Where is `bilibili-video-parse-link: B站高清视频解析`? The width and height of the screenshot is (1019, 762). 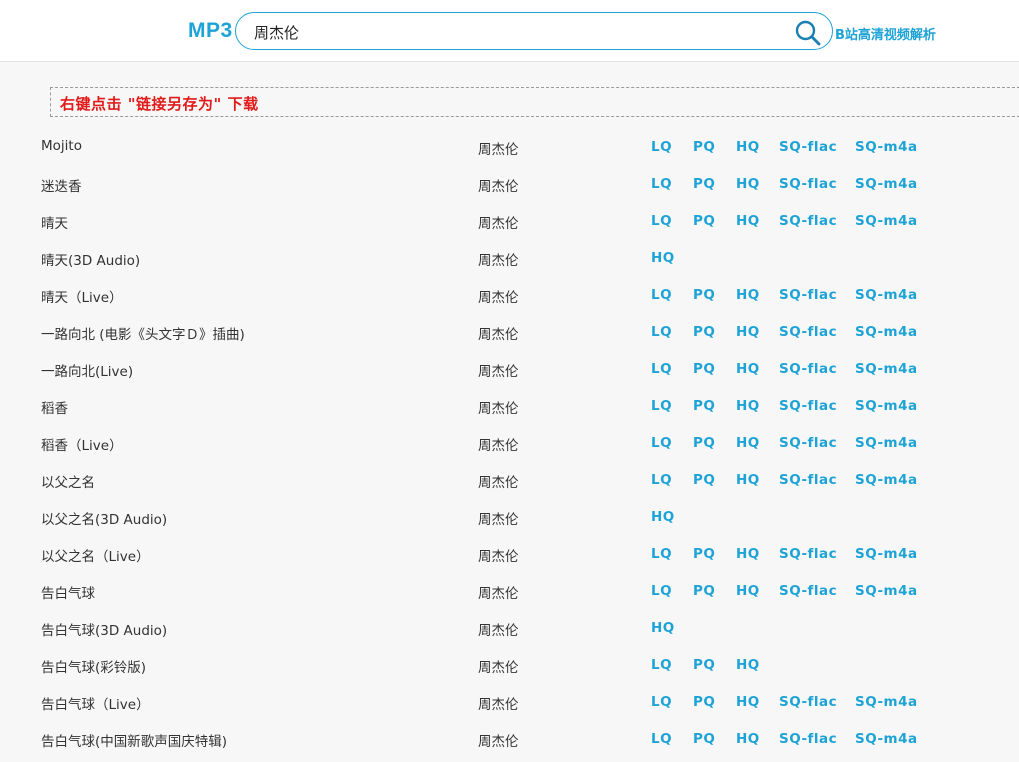 bilibili-video-parse-link: B站高清视频解析 is located at coordinates (885, 33).